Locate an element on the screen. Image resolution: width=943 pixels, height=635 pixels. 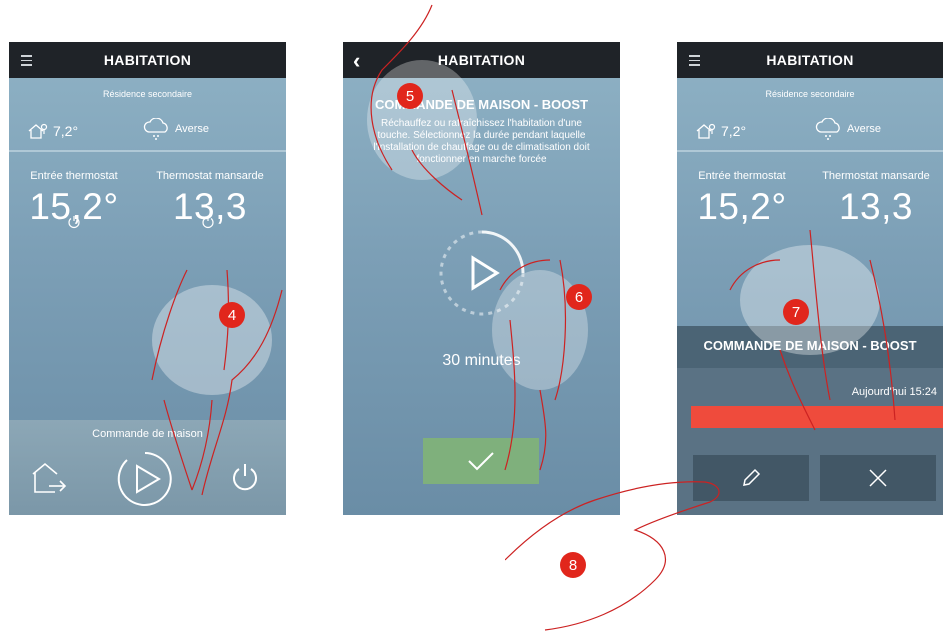
step-marker: 5 is located at coordinates (410, 96).